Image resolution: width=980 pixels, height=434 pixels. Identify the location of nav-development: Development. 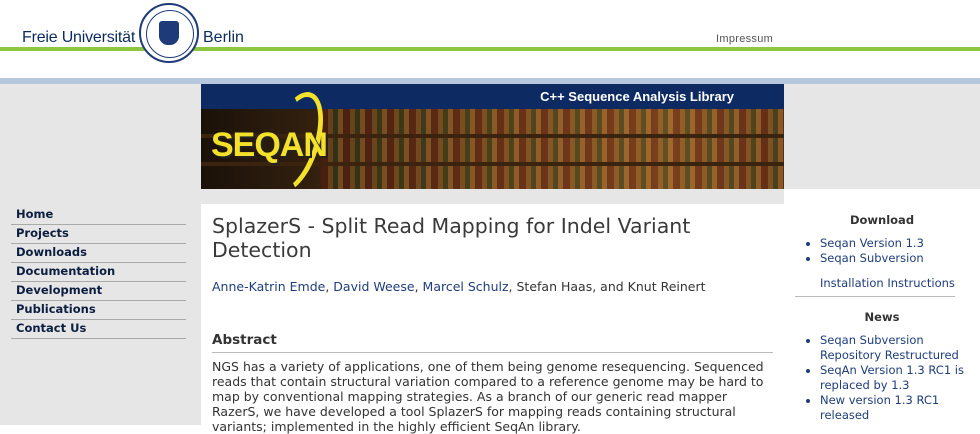
(98, 291).